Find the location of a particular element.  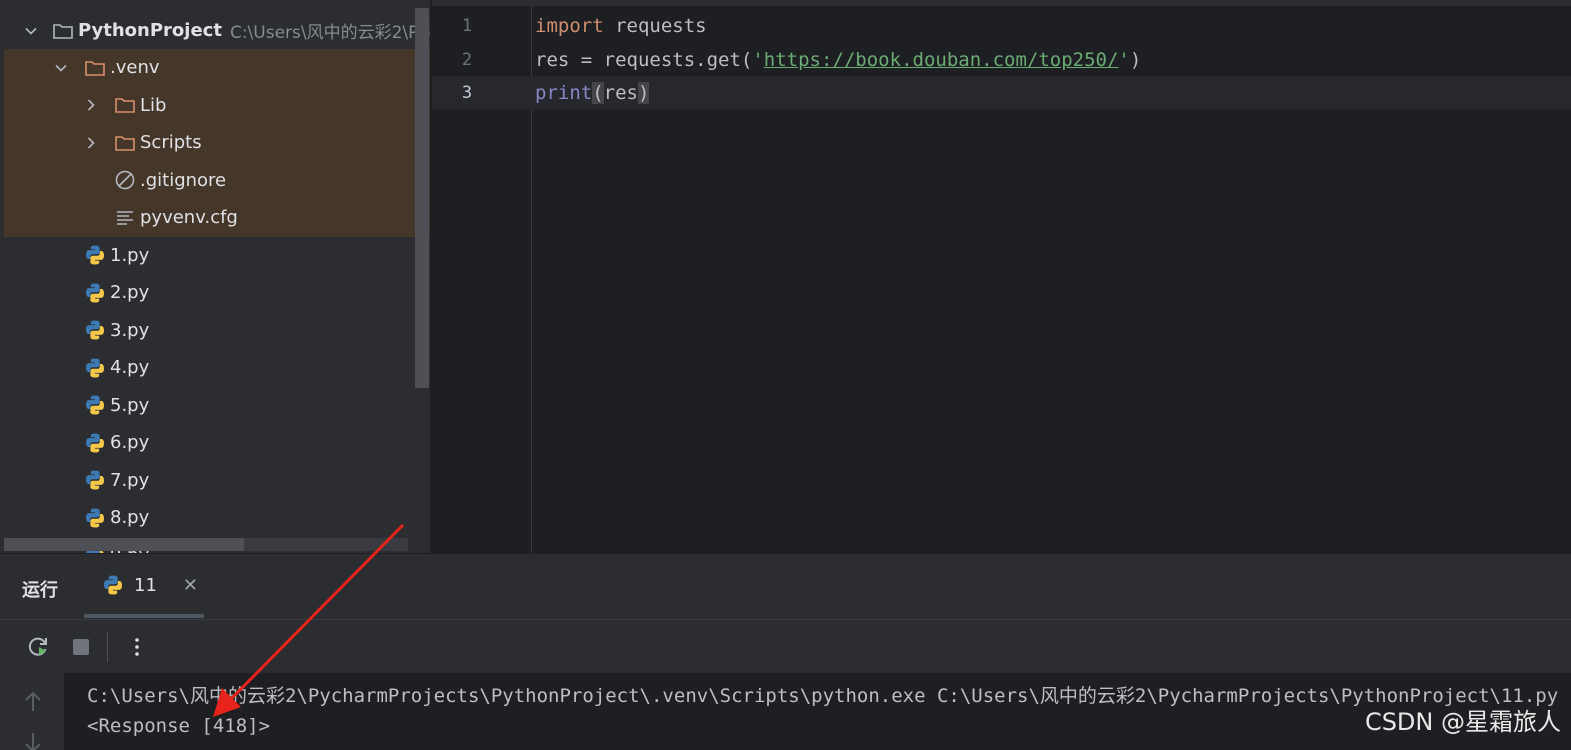

tree-file-py: 4.py is located at coordinates (217, 368).